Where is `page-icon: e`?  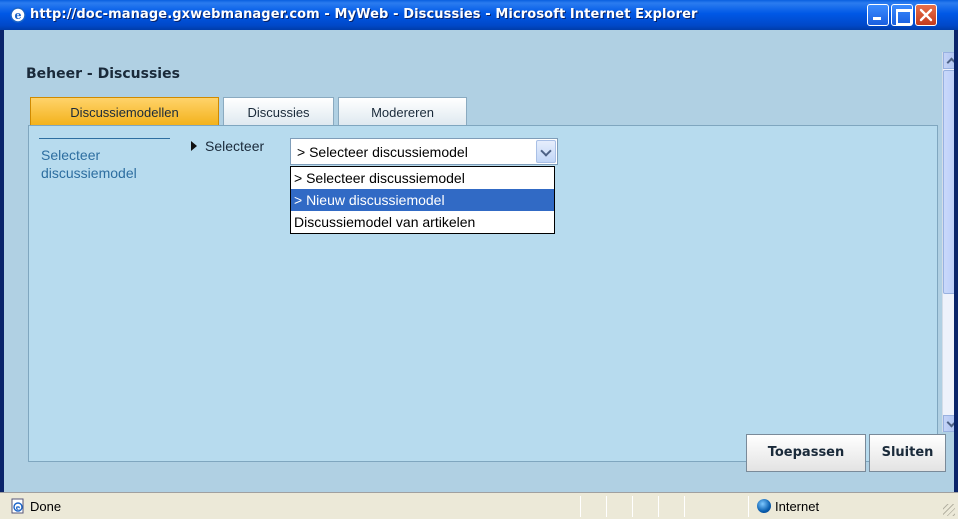 page-icon: e is located at coordinates (17, 506).